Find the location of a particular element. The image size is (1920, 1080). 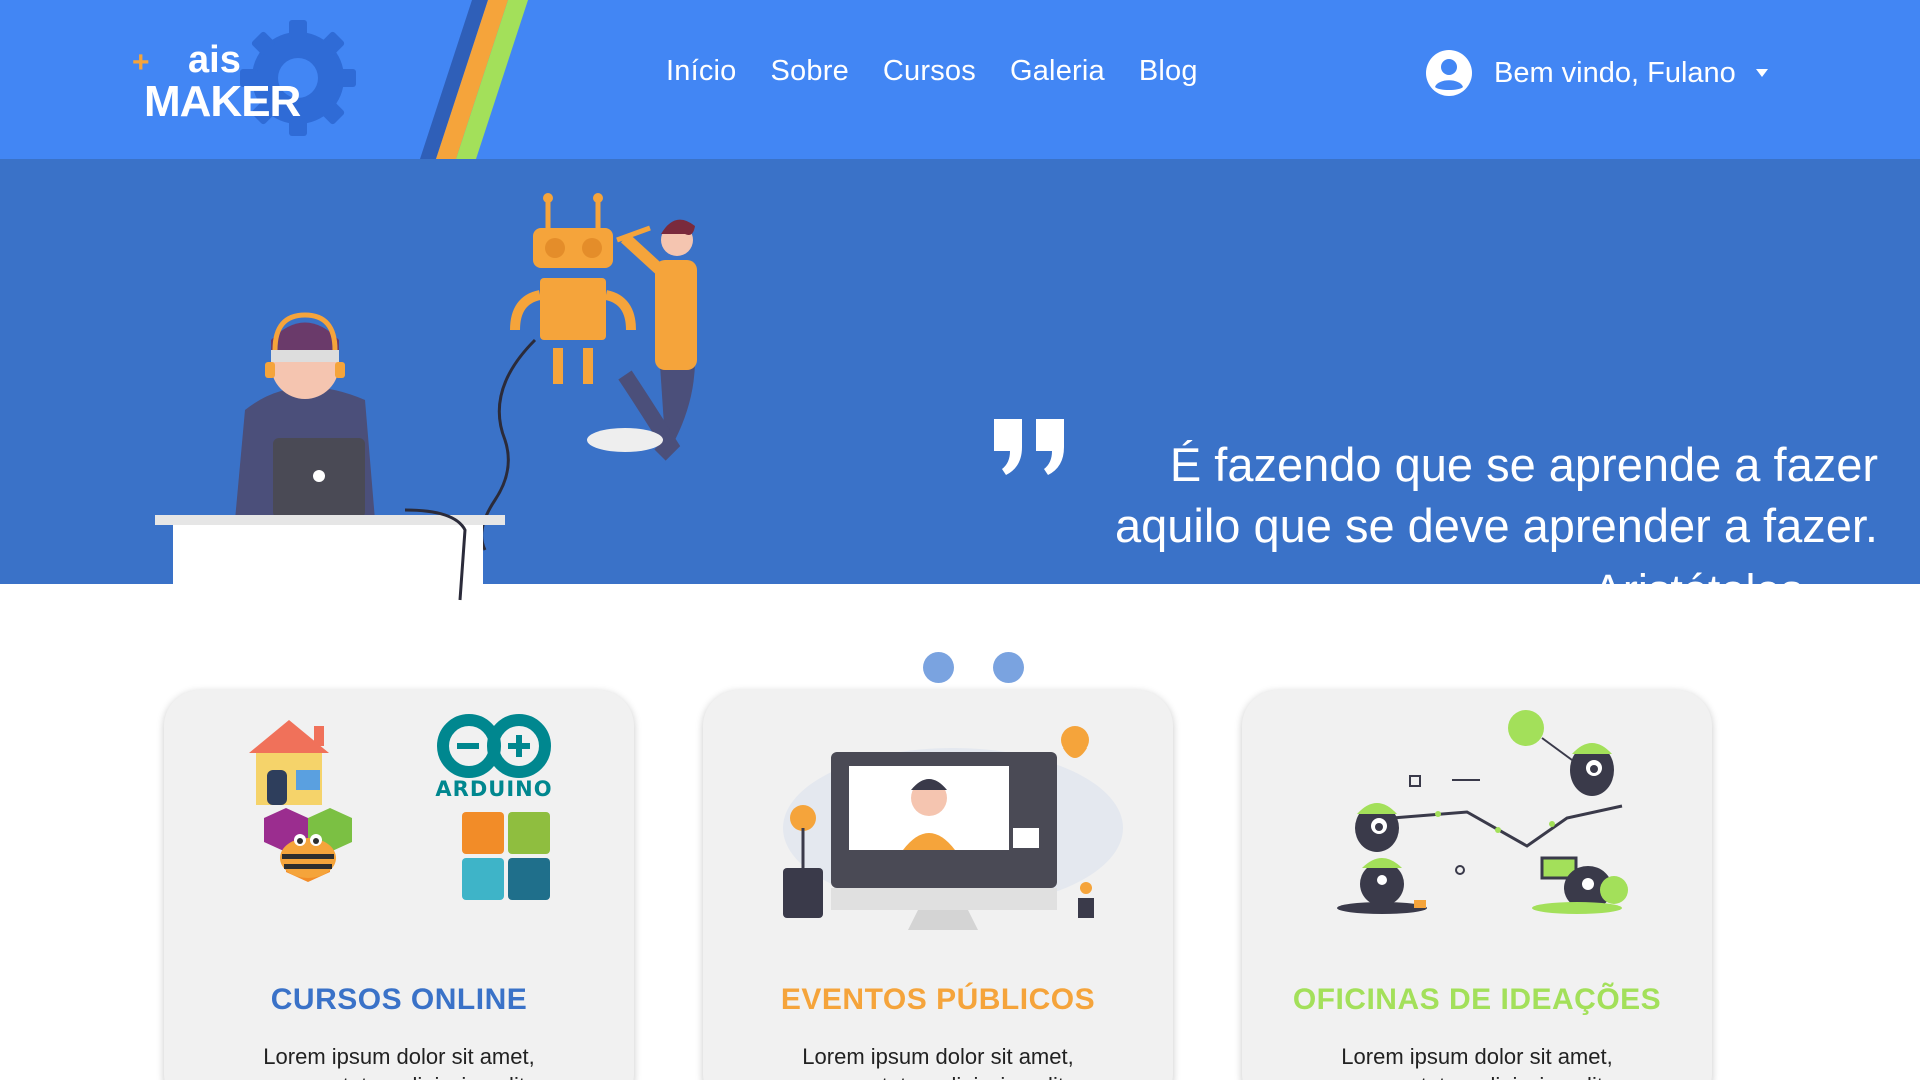

quote-line-1: É fazendo que se aprende a fazer is located at coordinates (1523, 464).